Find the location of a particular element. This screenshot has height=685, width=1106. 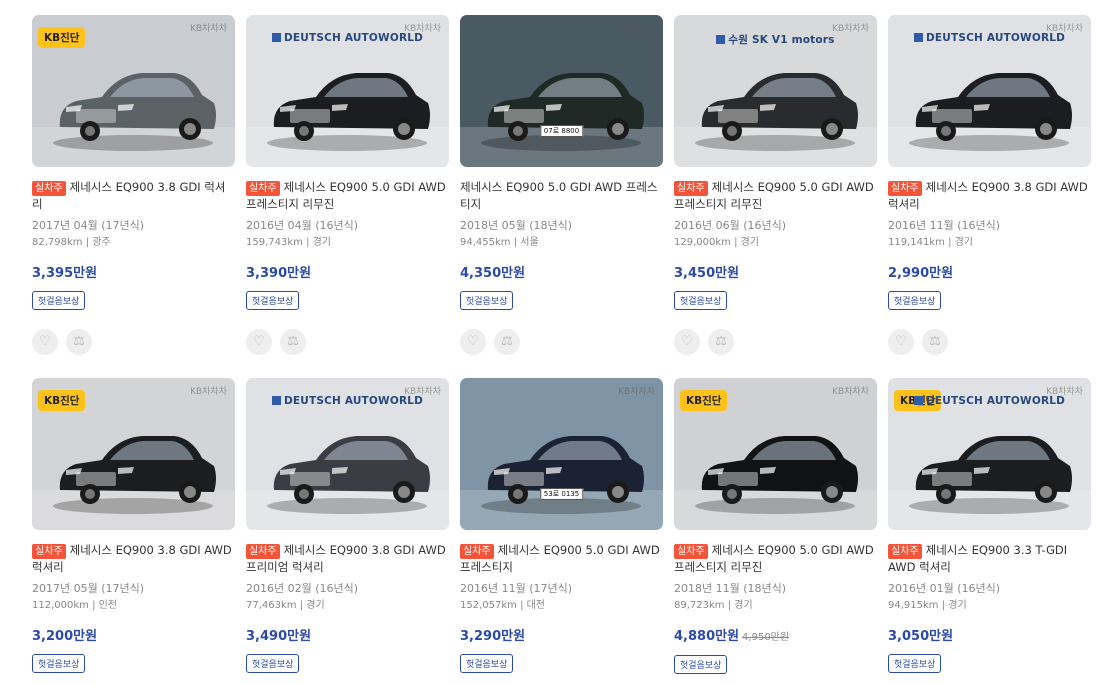

listing-meta: 159,743km | 경기 is located at coordinates (289, 242).